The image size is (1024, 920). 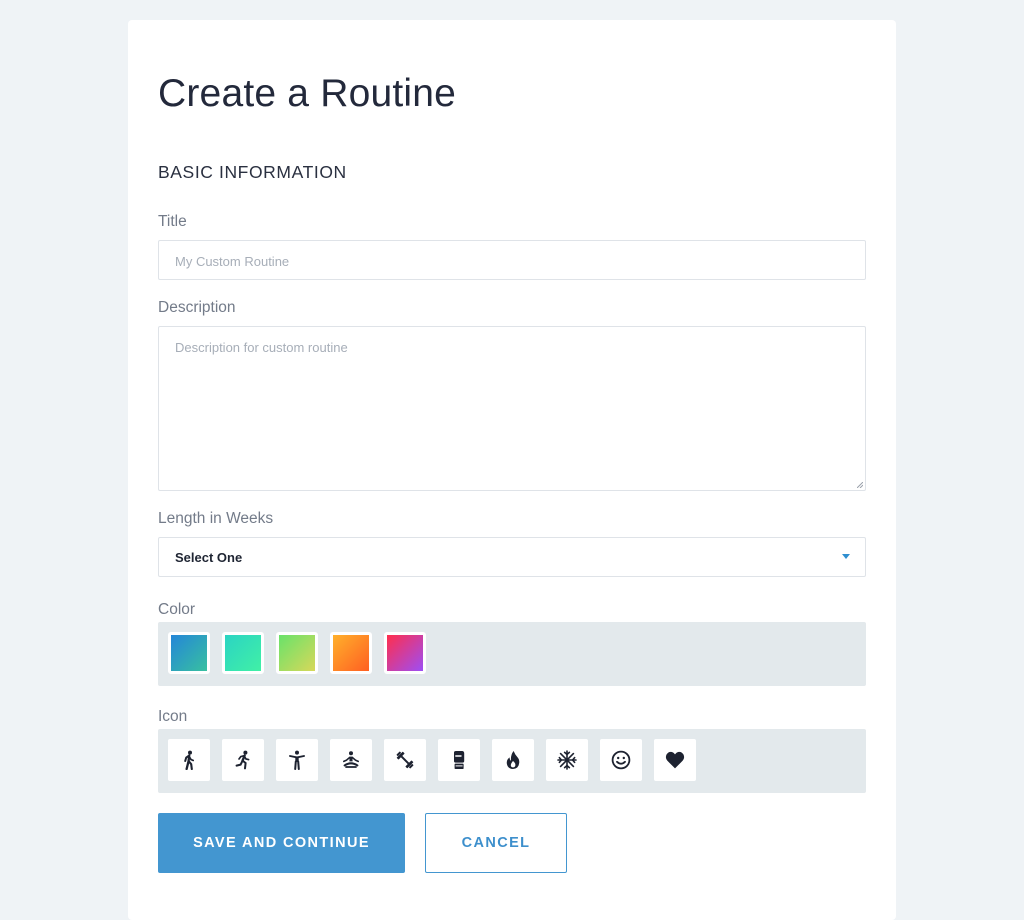 I want to click on section-title: BASIC INFORMATION, so click(x=252, y=172).